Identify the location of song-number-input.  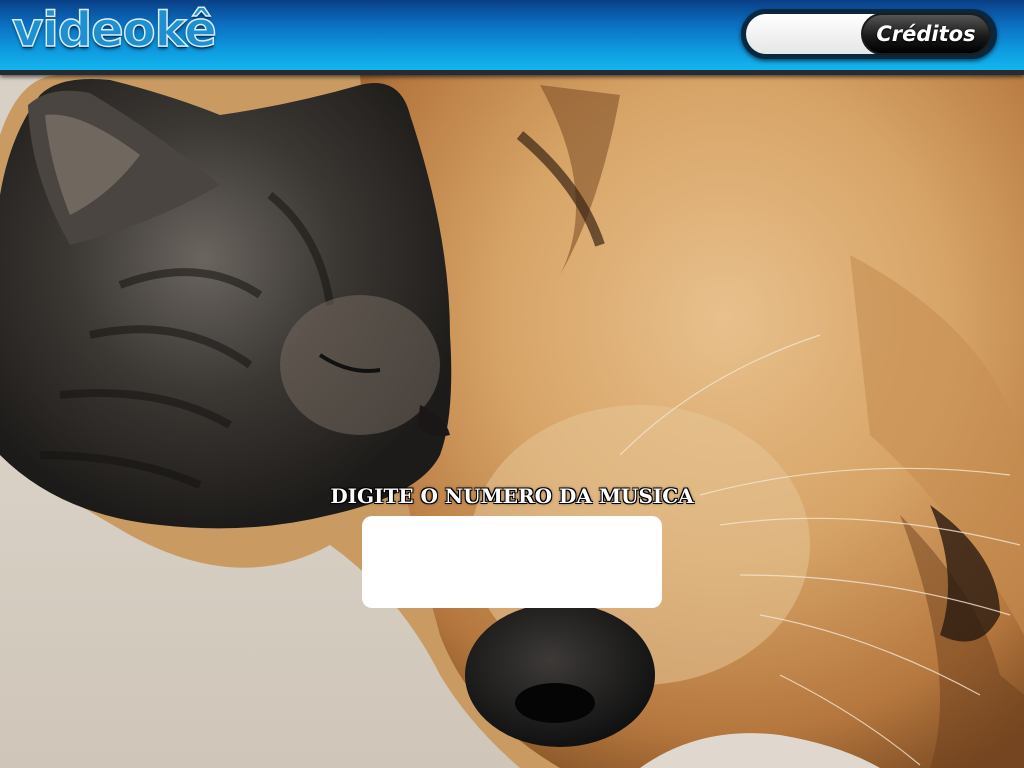
(512, 562).